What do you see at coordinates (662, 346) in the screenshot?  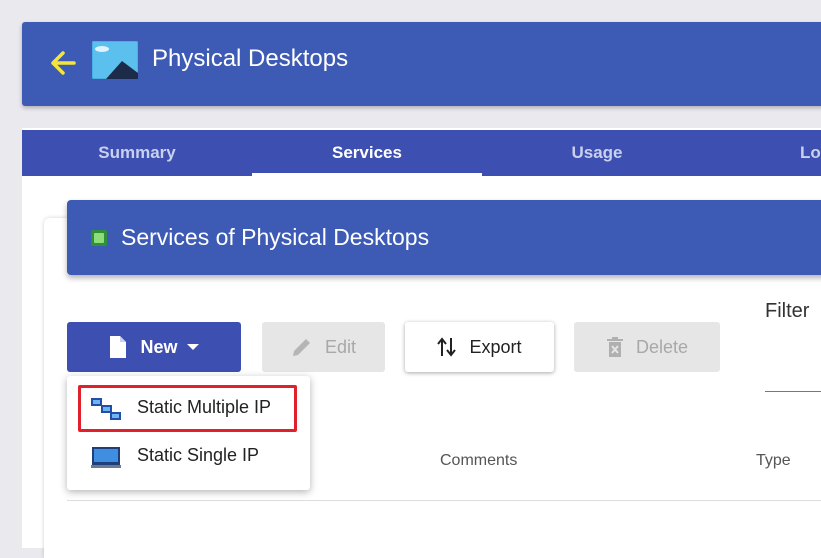 I see `delete-button-label: Delete` at bounding box center [662, 346].